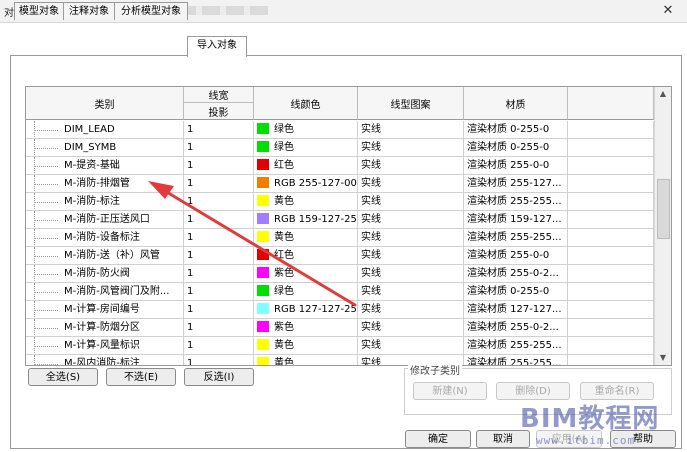 The height and width of the screenshot is (452, 687). Describe the element at coordinates (105, 130) in the screenshot. I see `category-cell: DIM_LEAD` at that location.